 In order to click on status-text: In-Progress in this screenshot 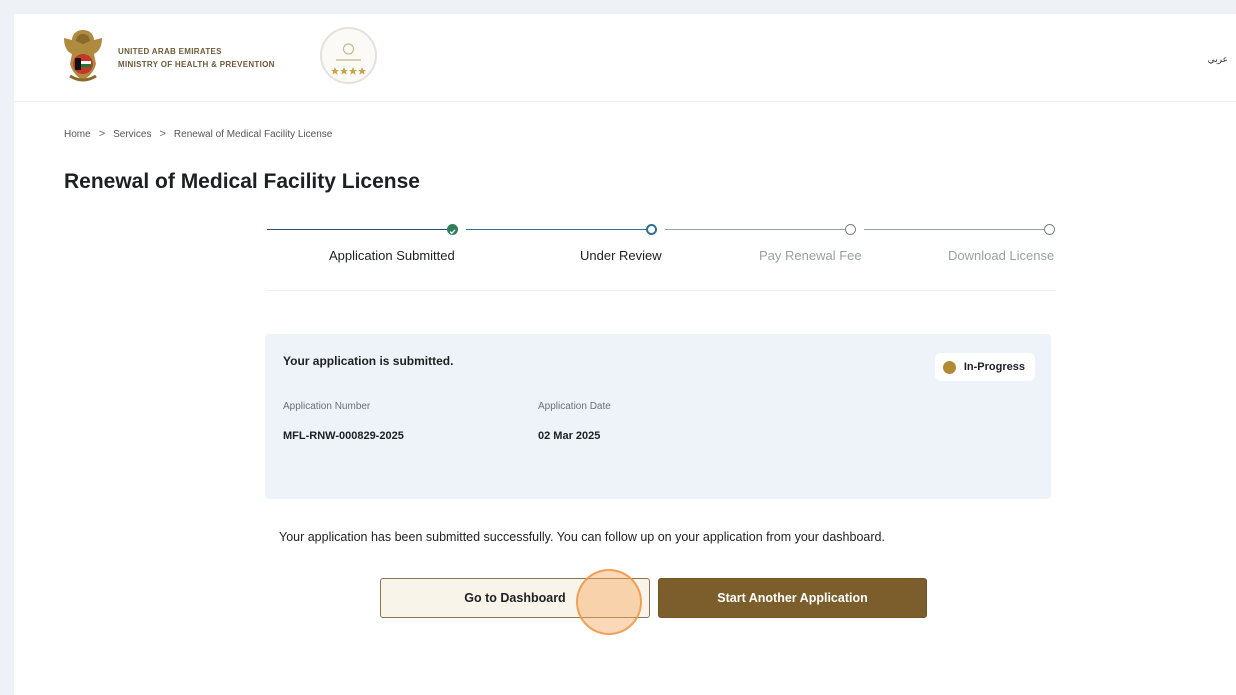, I will do `click(994, 367)`.